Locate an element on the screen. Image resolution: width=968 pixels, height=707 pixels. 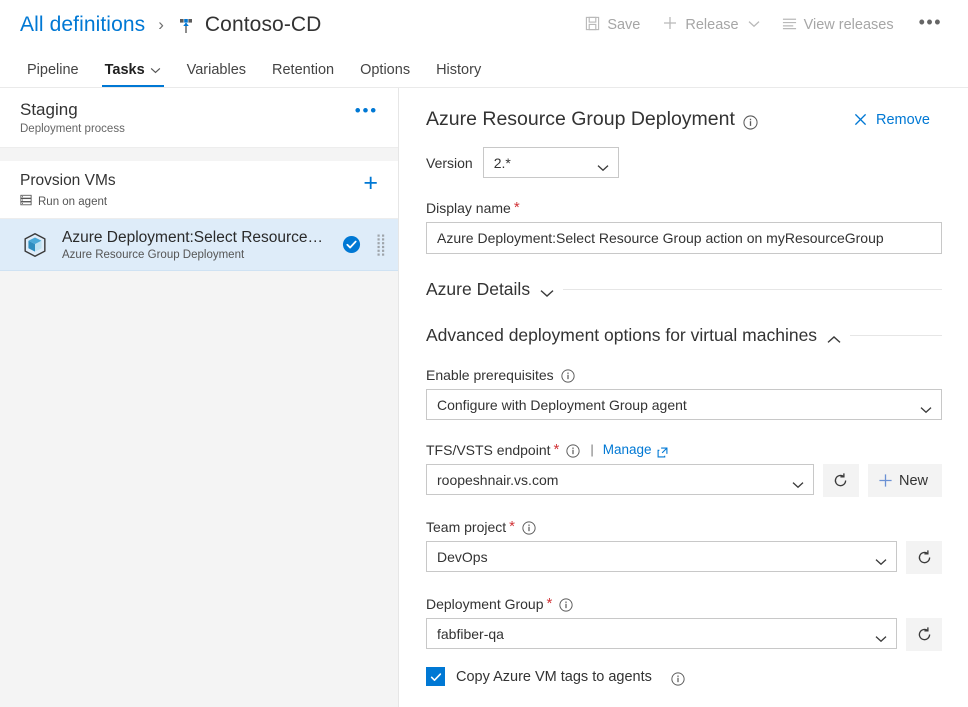
stage-more-button: ••• is located at coordinates (369, 110).